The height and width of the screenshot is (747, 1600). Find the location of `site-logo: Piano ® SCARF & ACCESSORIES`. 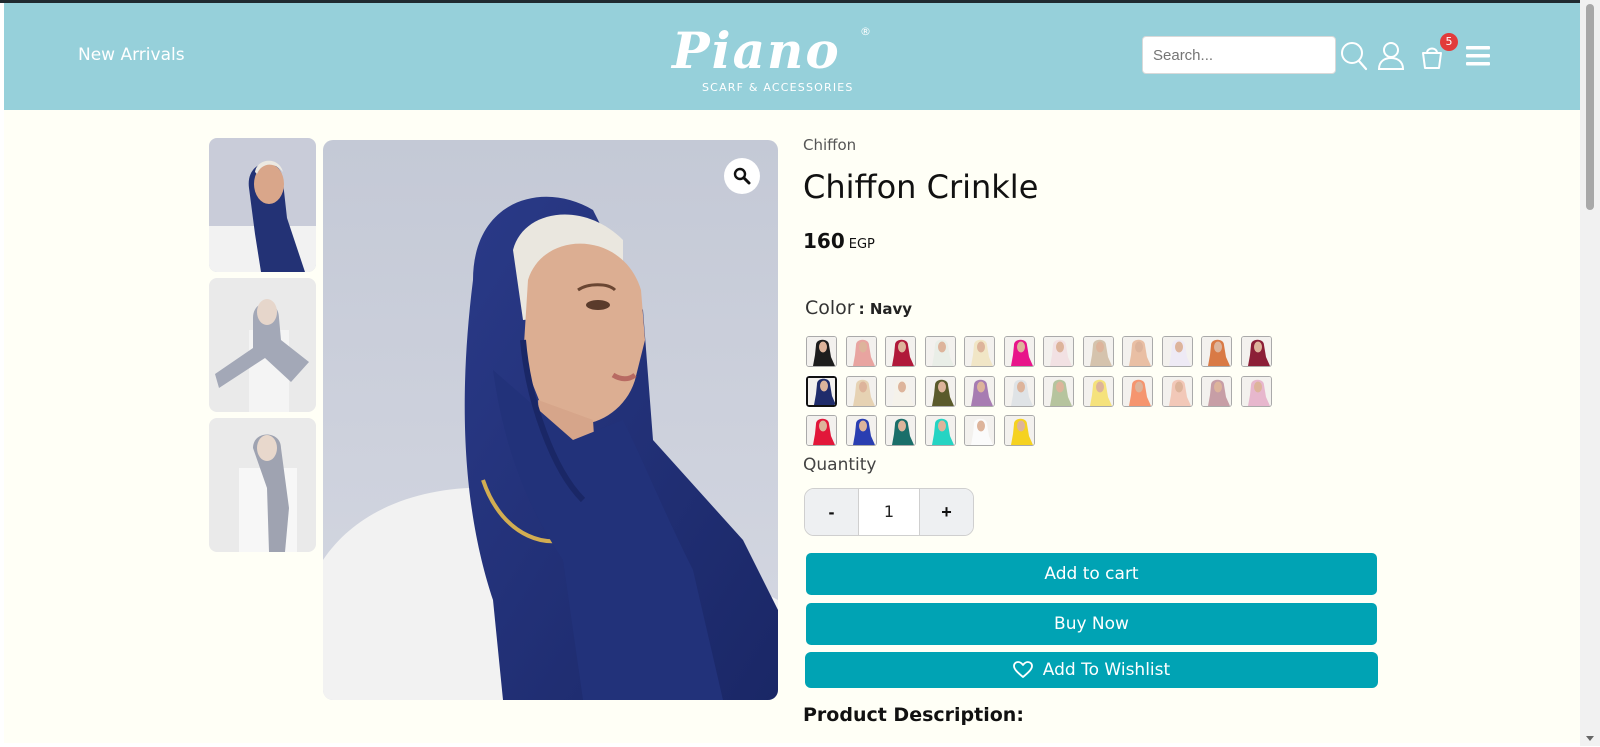

site-logo: Piano ® SCARF & ACCESSORIES is located at coordinates (782, 61).